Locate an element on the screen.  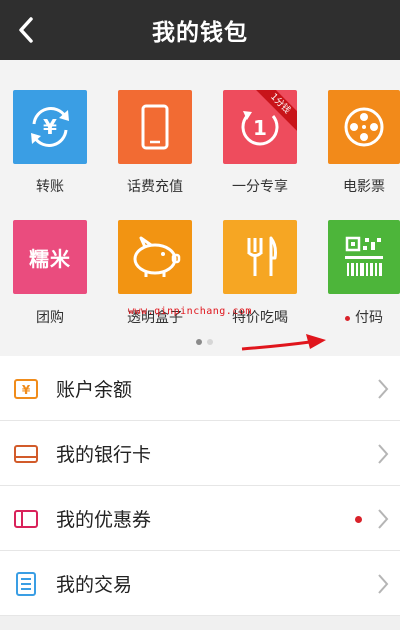
transactions-icon is located at coordinates (26, 584).